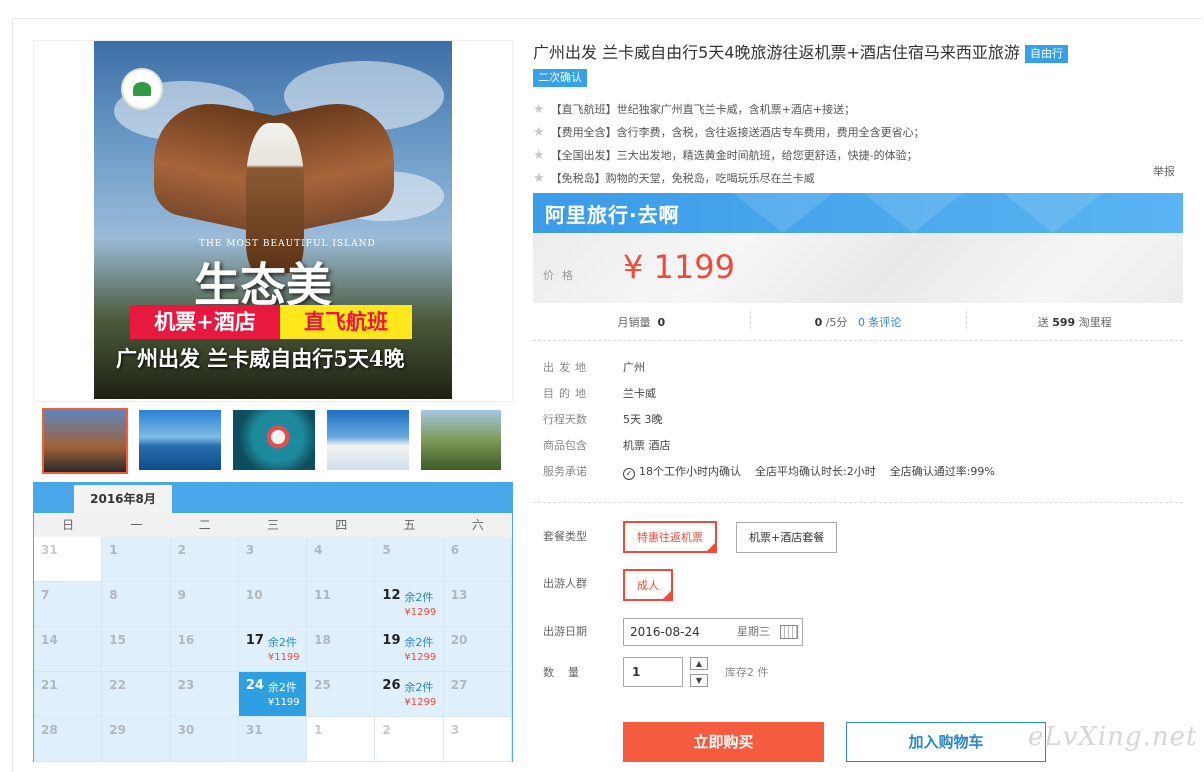 The width and height of the screenshot is (1204, 772). Describe the element at coordinates (136, 694) in the screenshot. I see `calendar-day-cell: 22` at that location.